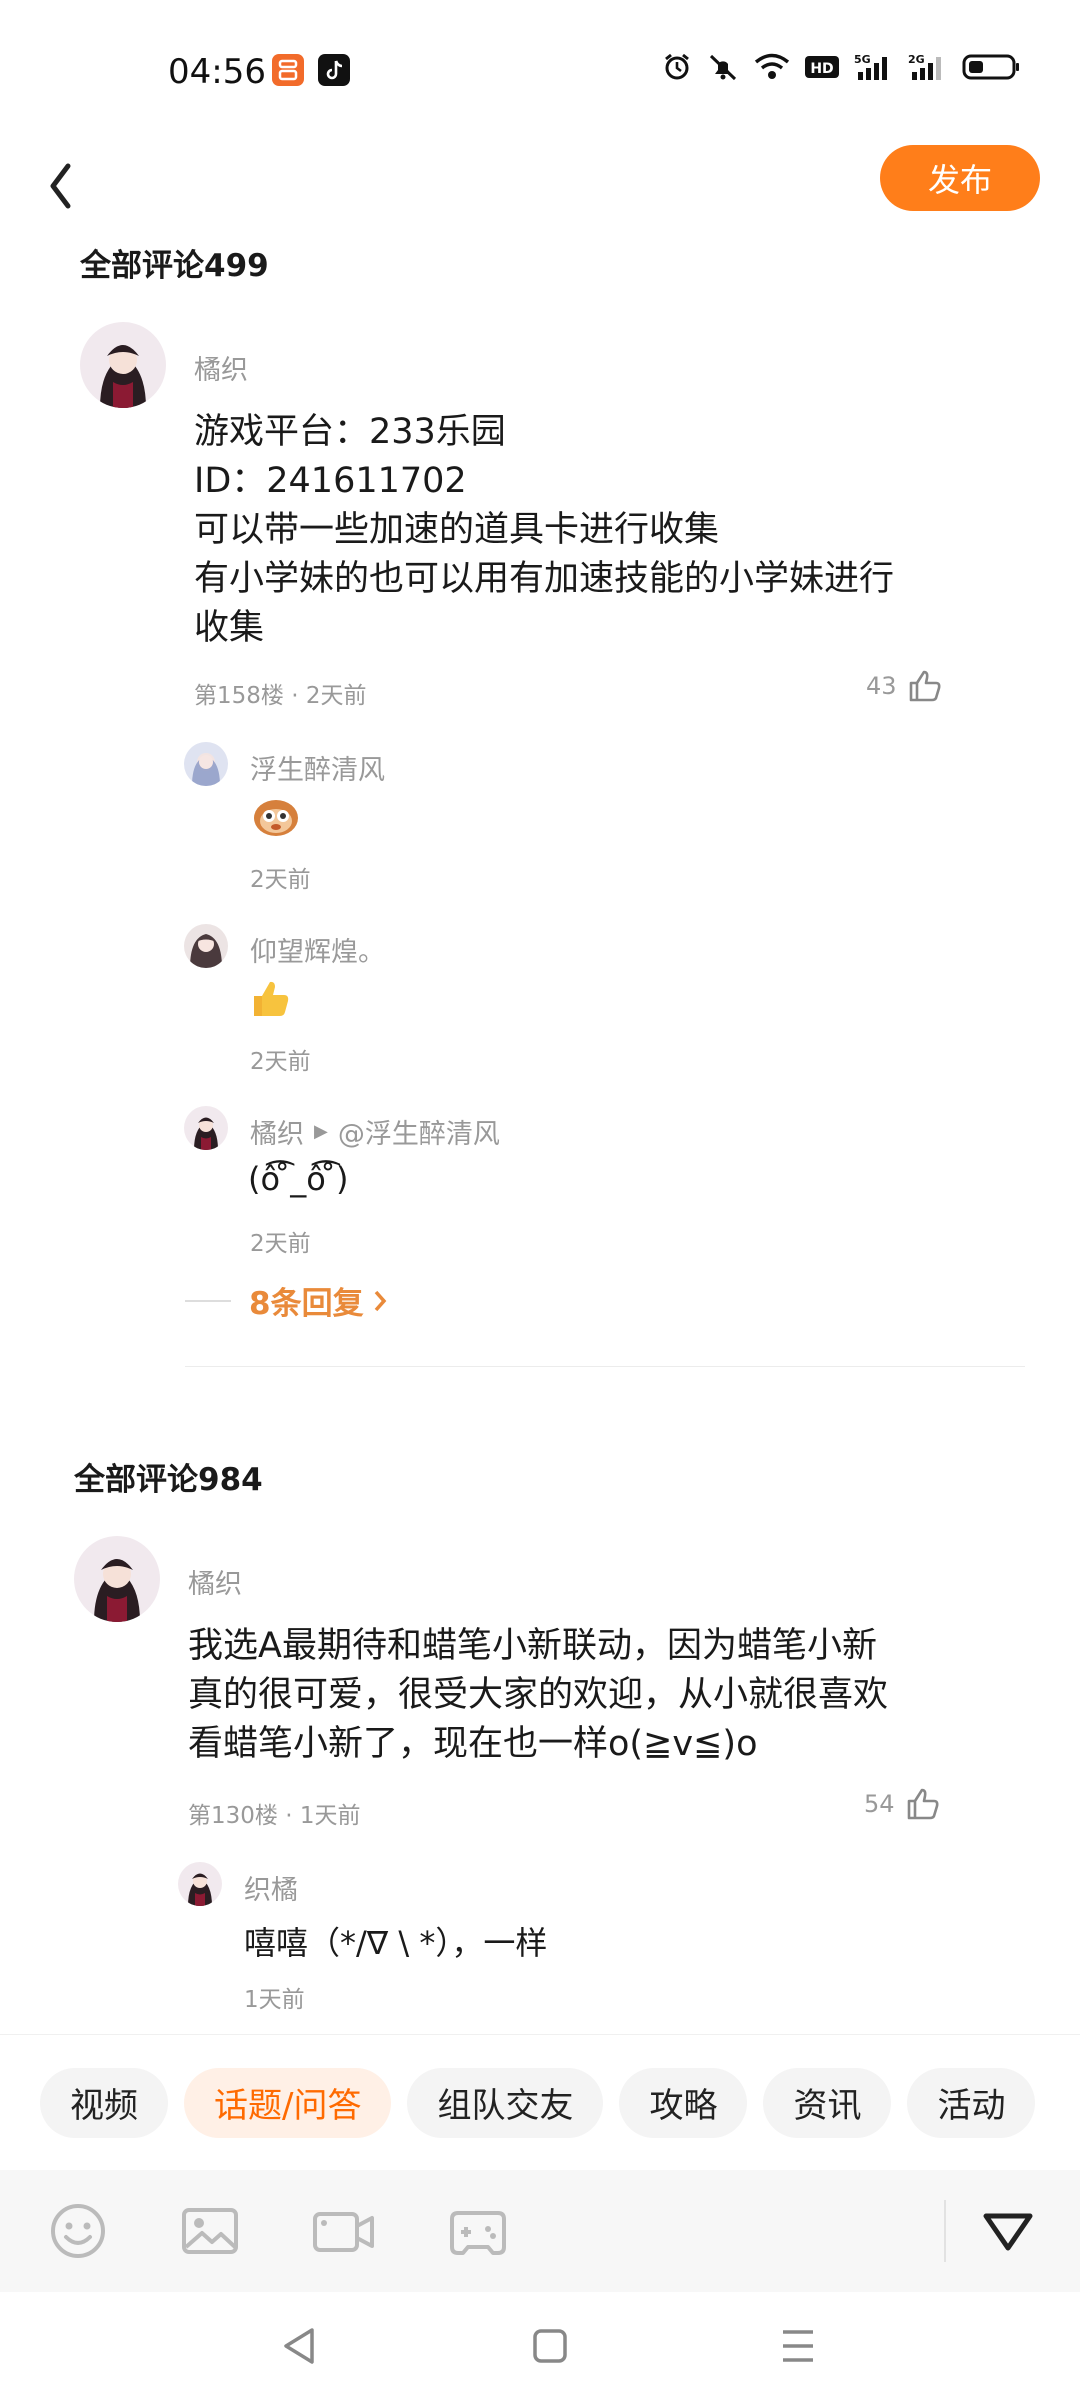 This screenshot has width=1080, height=2400. What do you see at coordinates (505, 2102) in the screenshot?
I see `tab-team-friends: 组队交友` at bounding box center [505, 2102].